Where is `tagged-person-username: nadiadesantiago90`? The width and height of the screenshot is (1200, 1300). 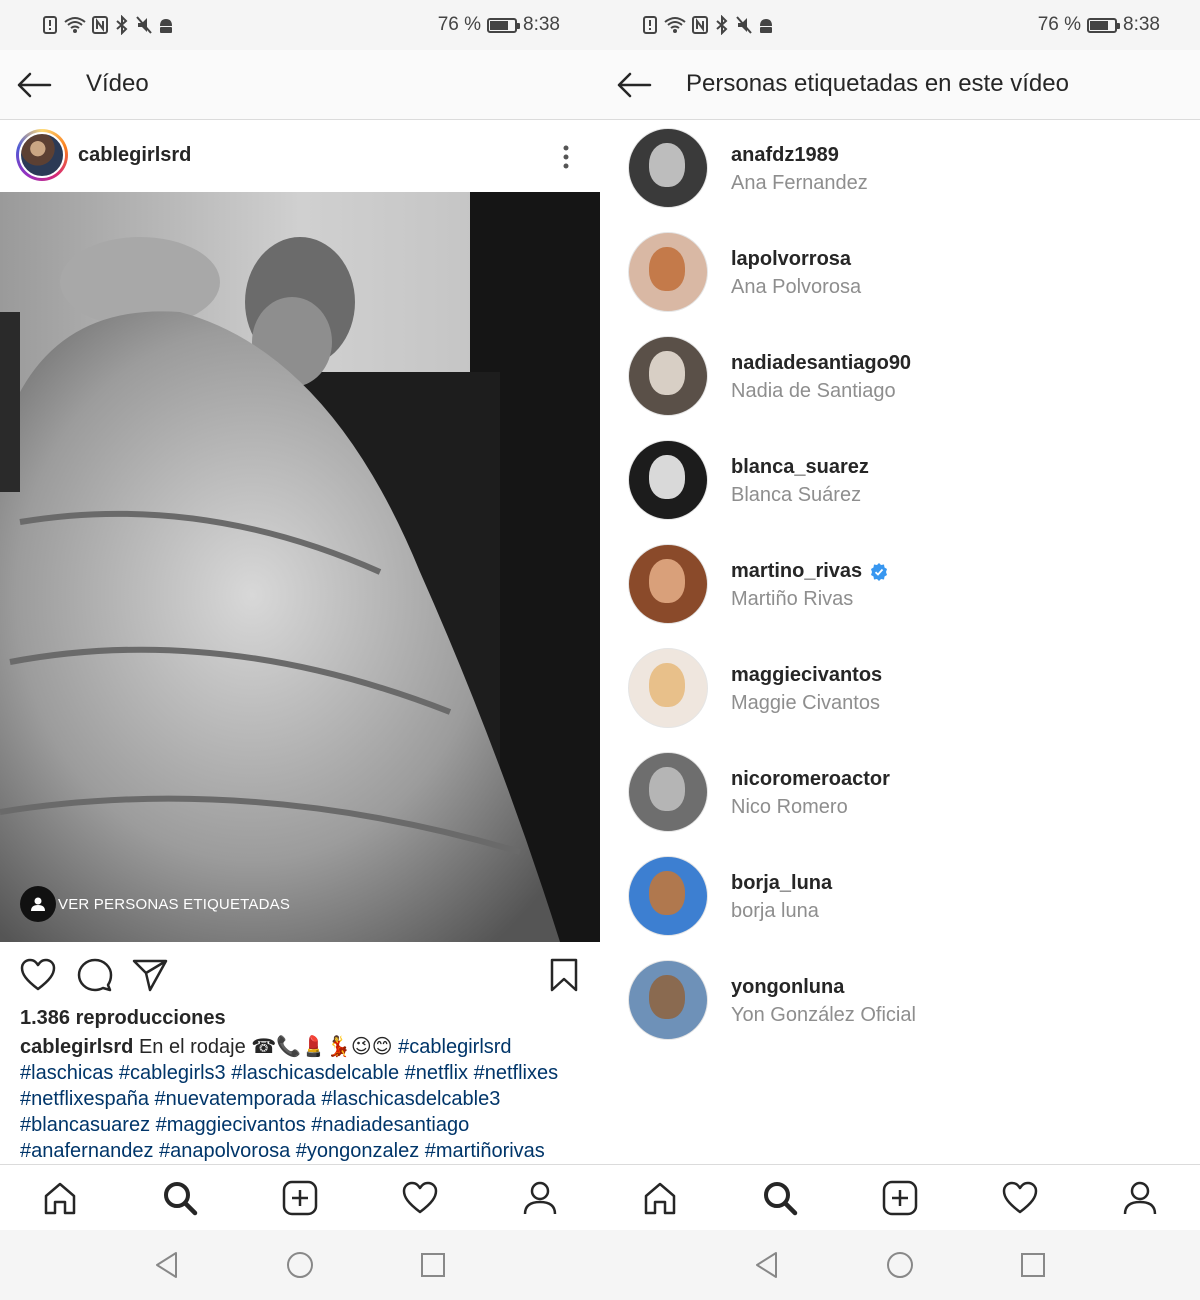 tagged-person-username: nadiadesantiago90 is located at coordinates (821, 363).